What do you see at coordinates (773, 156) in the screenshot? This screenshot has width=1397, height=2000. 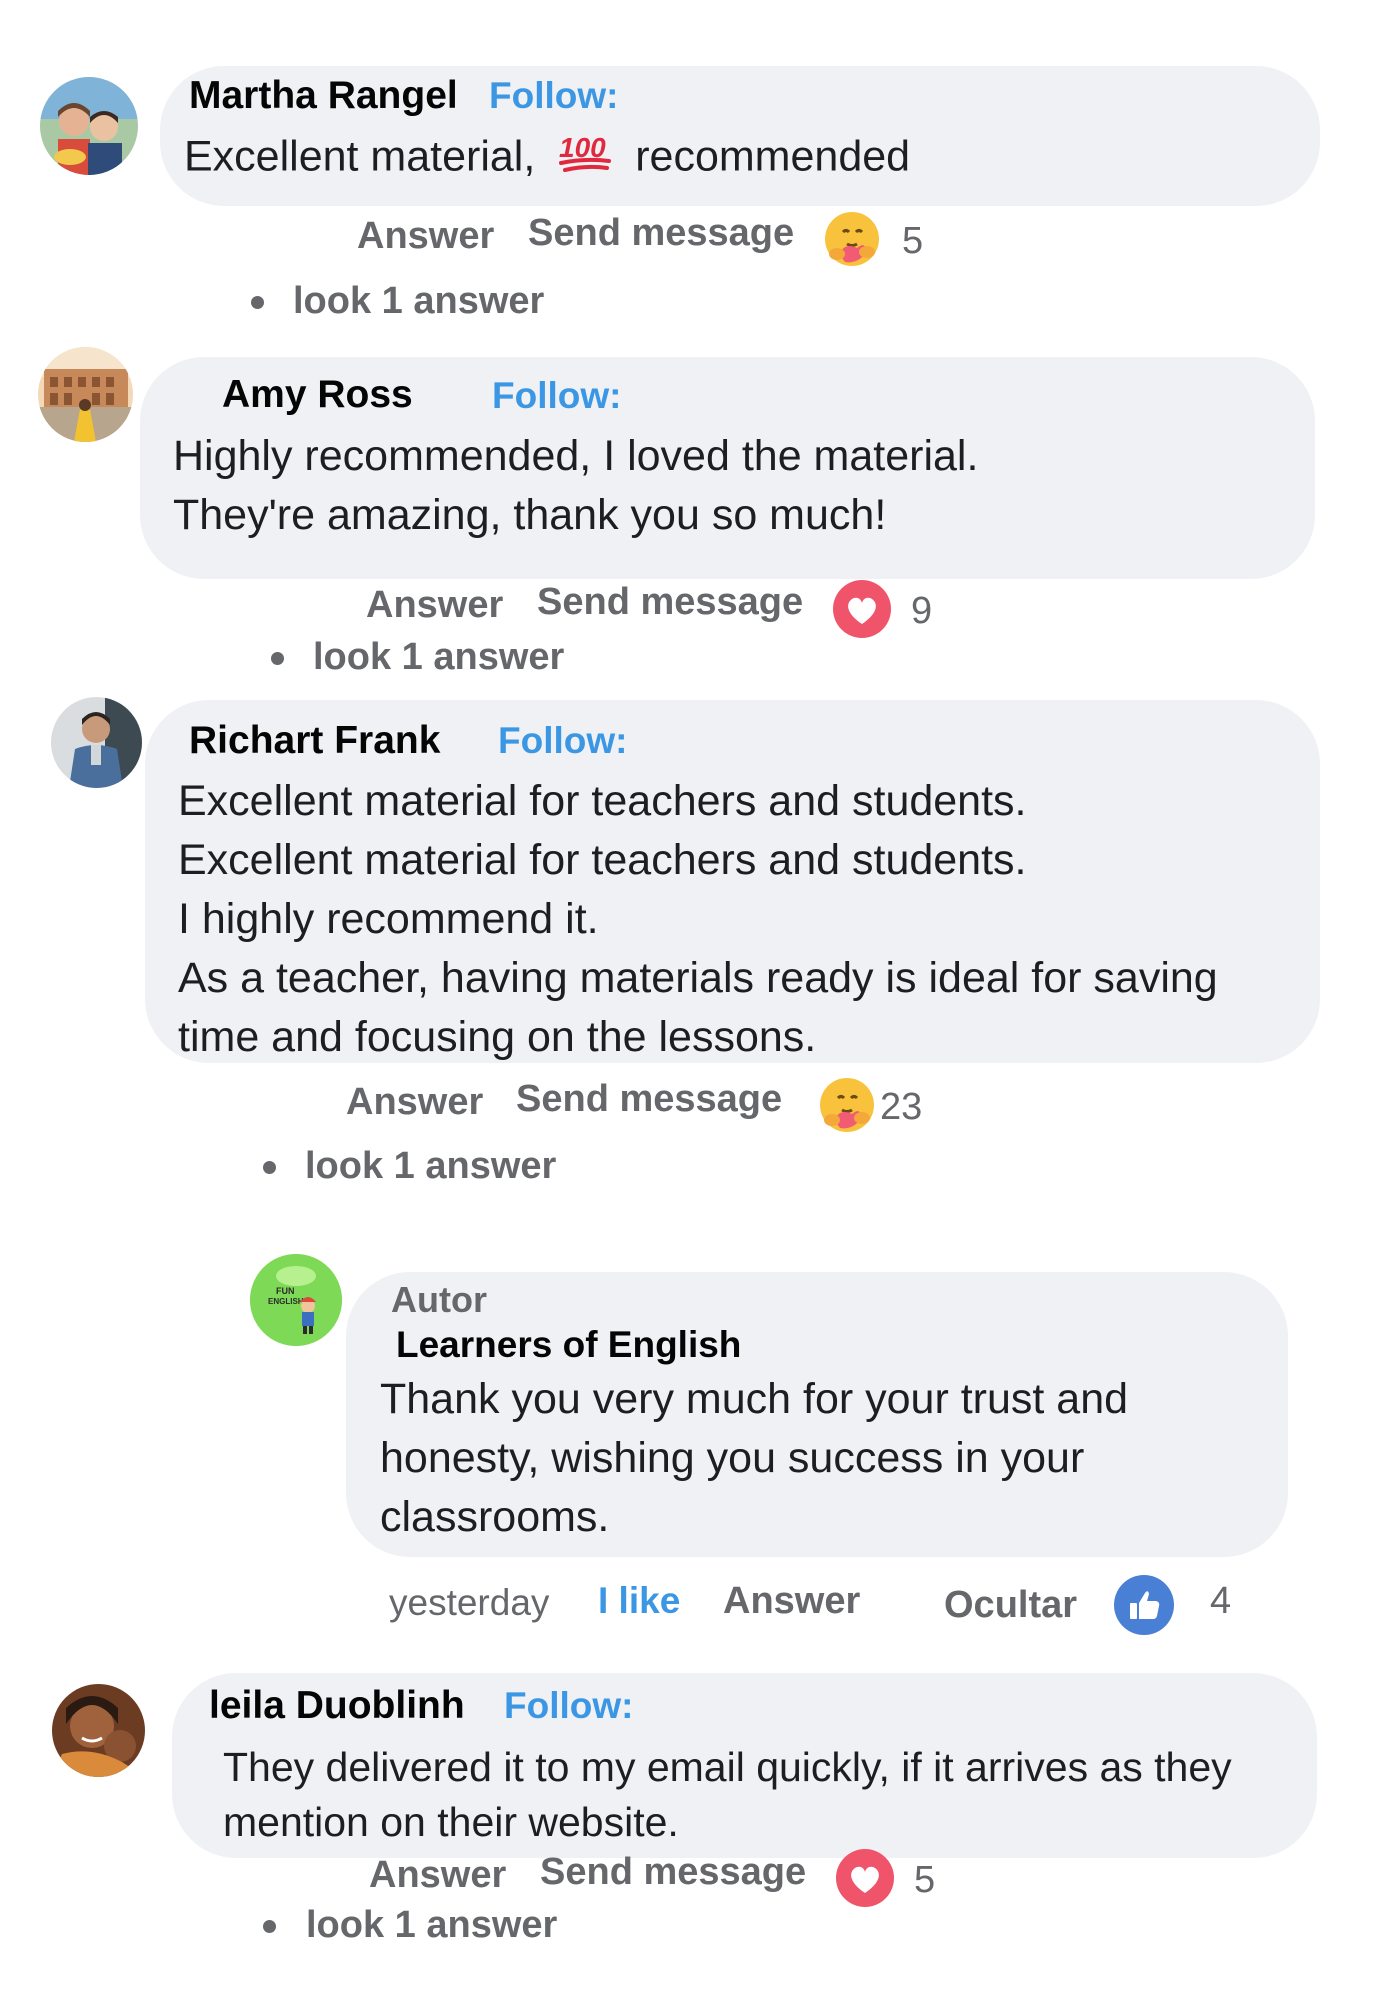 I see `comment-text-part: recommended` at bounding box center [773, 156].